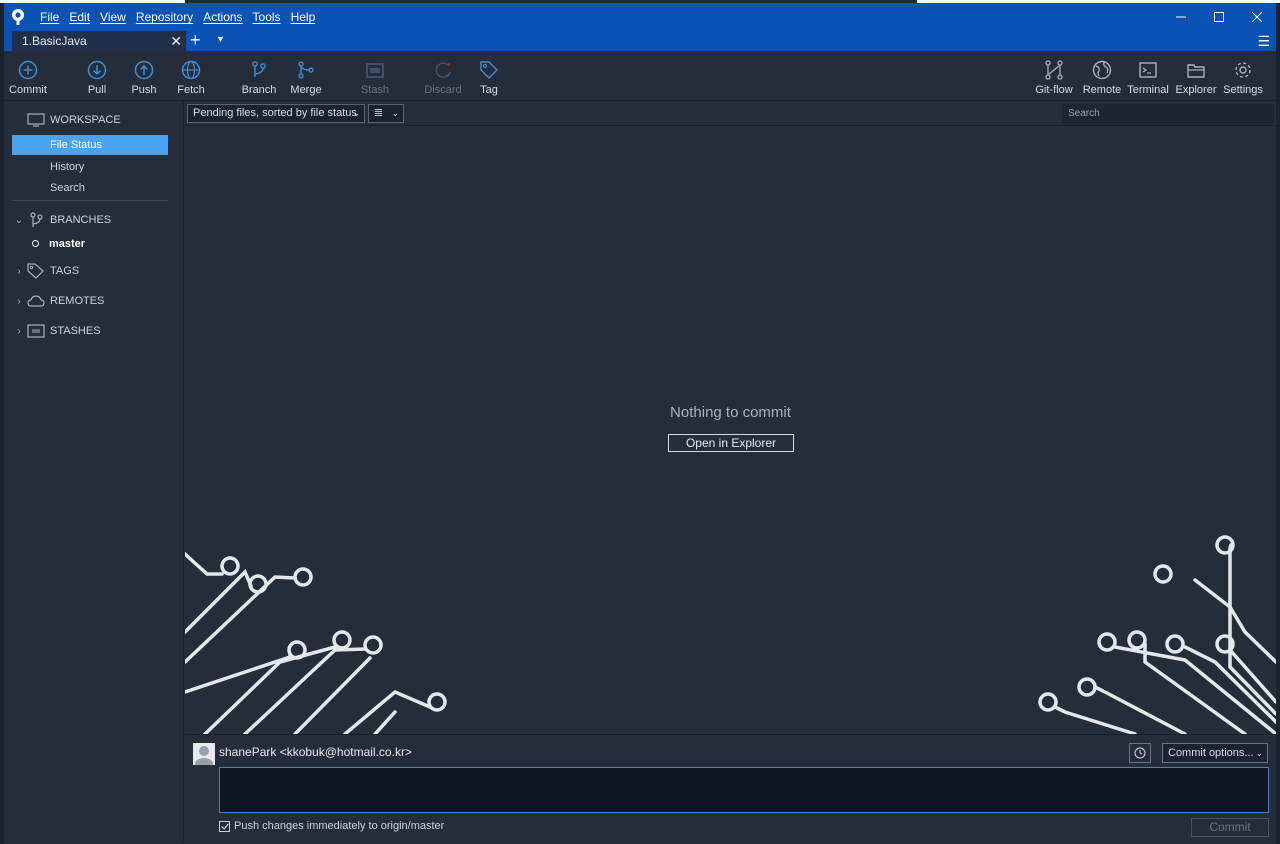 The image size is (1280, 844). Describe the element at coordinates (54, 41) in the screenshot. I see `tab-label: 1.BasicJava` at that location.